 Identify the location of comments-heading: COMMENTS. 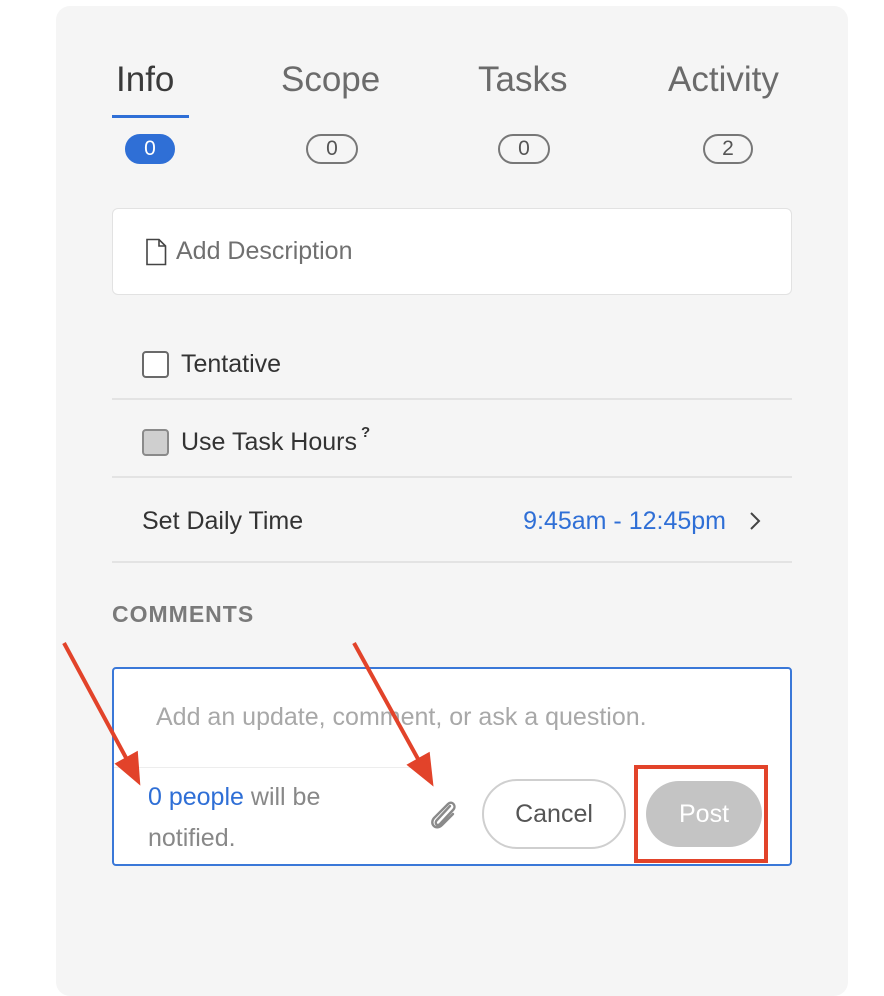
(183, 614).